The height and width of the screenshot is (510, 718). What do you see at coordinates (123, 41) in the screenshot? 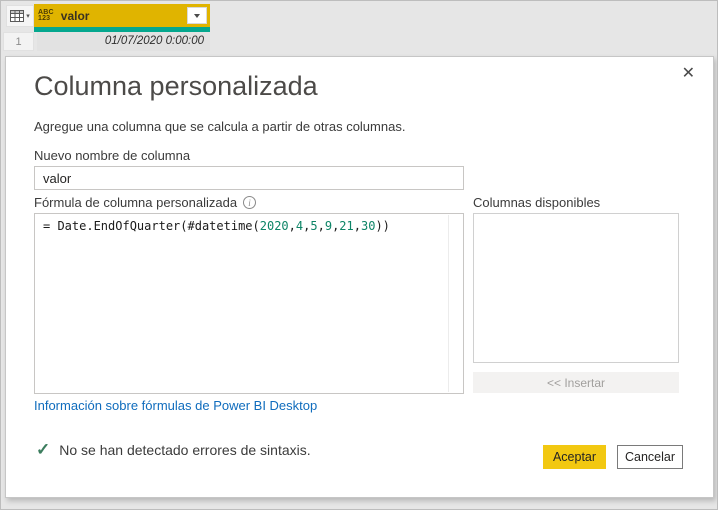
I see `row-value-cell: 01/07/2020 0:00:00` at bounding box center [123, 41].